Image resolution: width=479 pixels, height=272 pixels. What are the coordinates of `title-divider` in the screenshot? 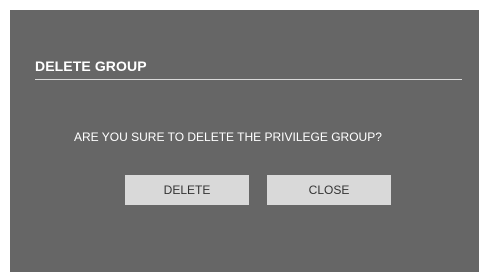 It's located at (248, 79).